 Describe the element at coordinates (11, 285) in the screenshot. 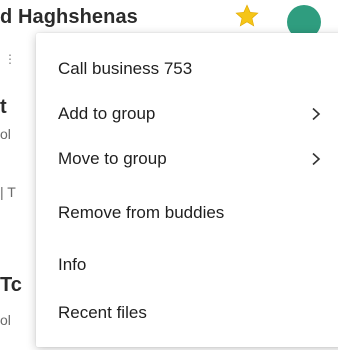

I see `background-text-fragment: Tc` at that location.